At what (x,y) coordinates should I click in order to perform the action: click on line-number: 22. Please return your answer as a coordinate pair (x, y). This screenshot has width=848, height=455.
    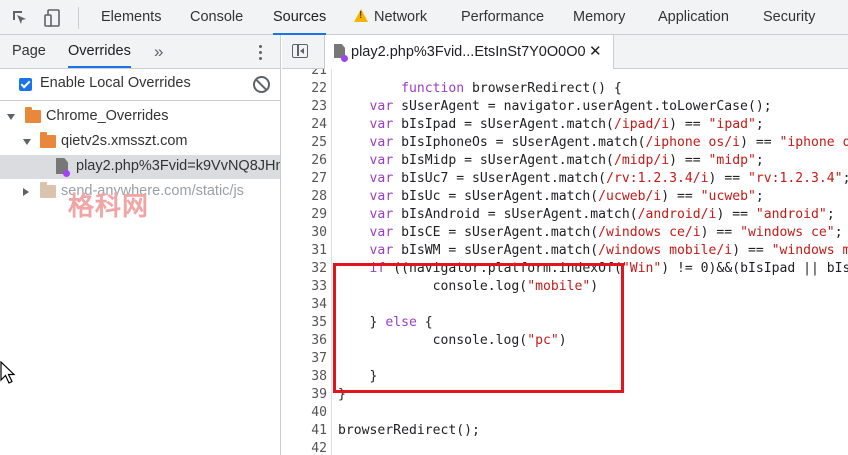
    Looking at the image, I should click on (304, 89).